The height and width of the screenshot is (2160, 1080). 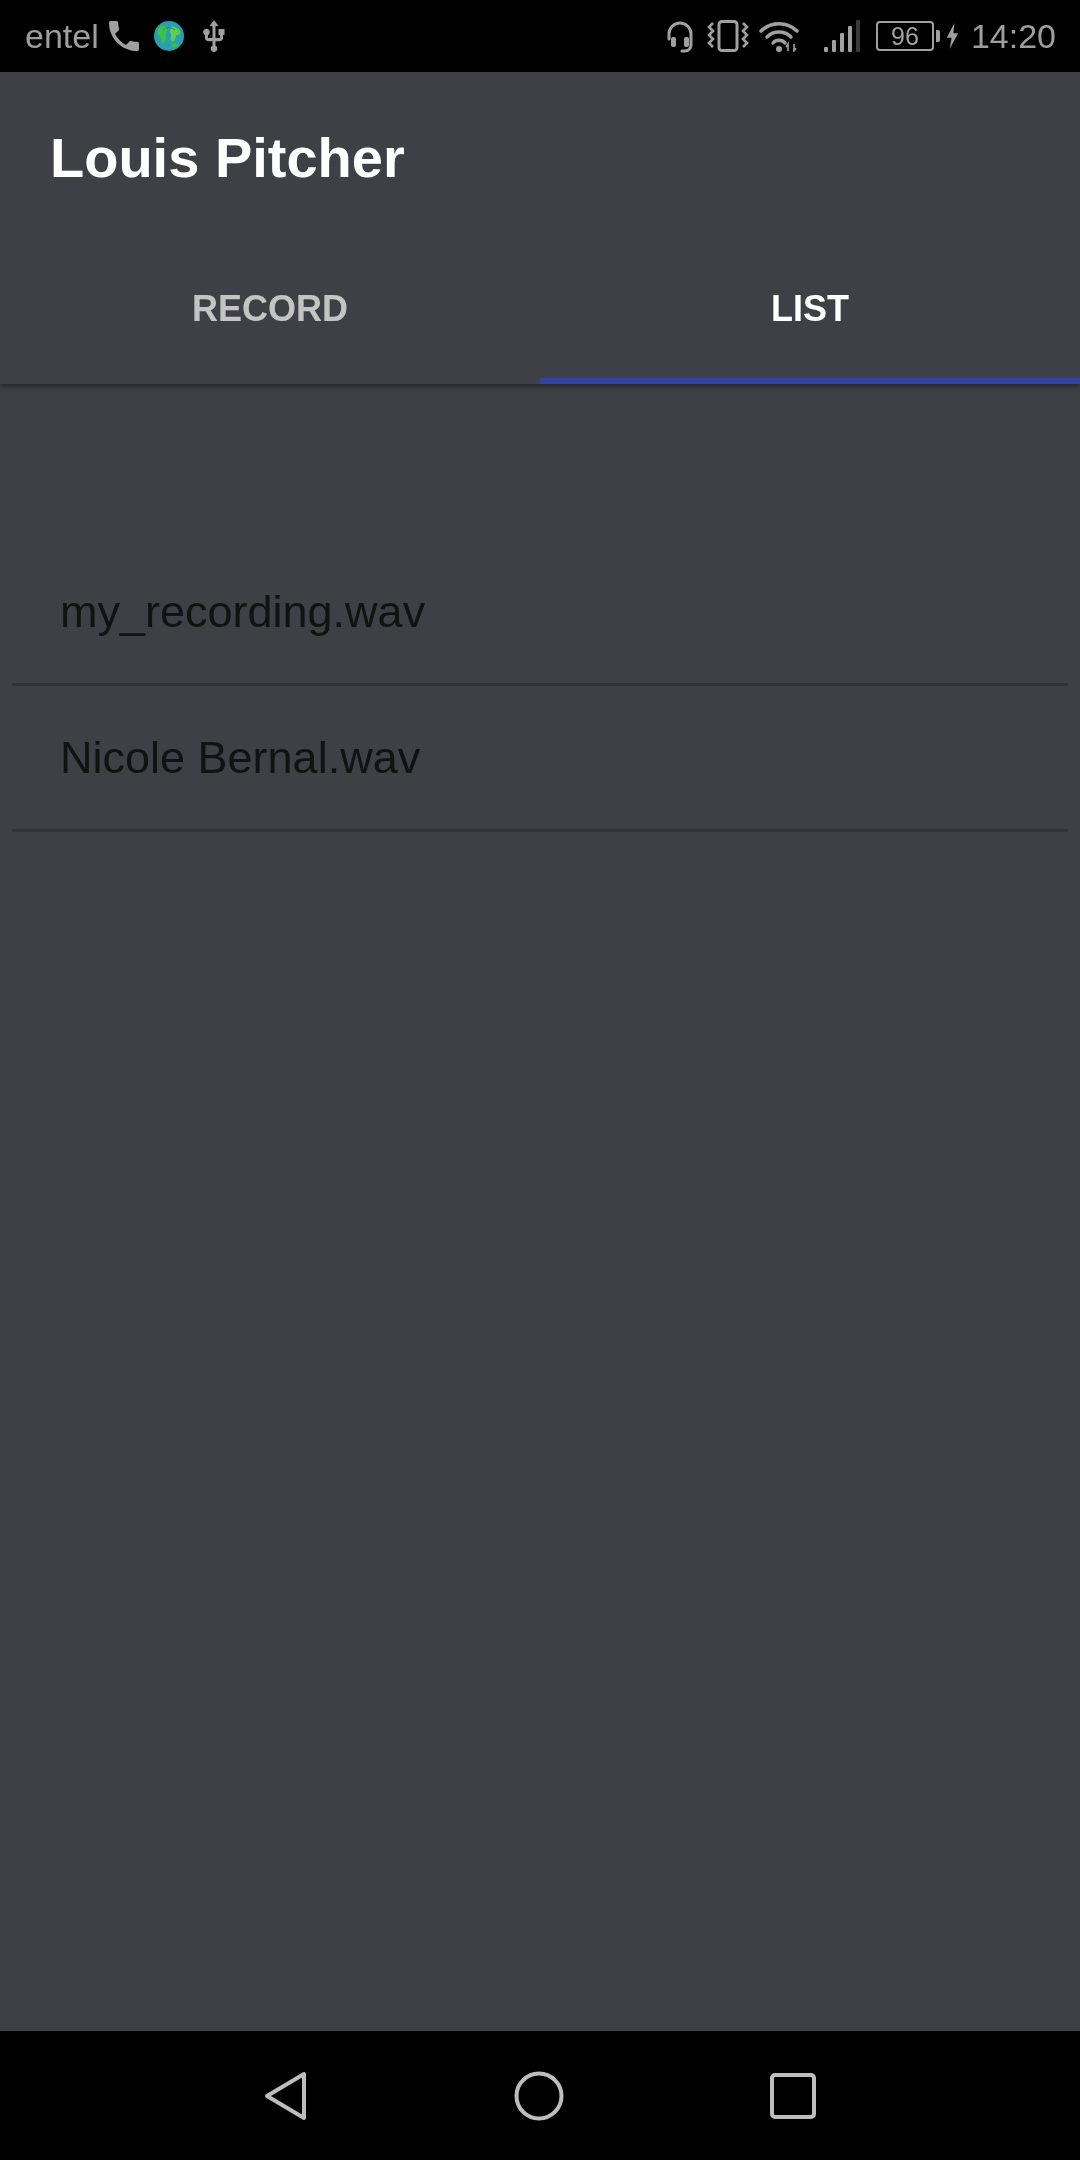 What do you see at coordinates (779, 36) in the screenshot?
I see `wifi-icon` at bounding box center [779, 36].